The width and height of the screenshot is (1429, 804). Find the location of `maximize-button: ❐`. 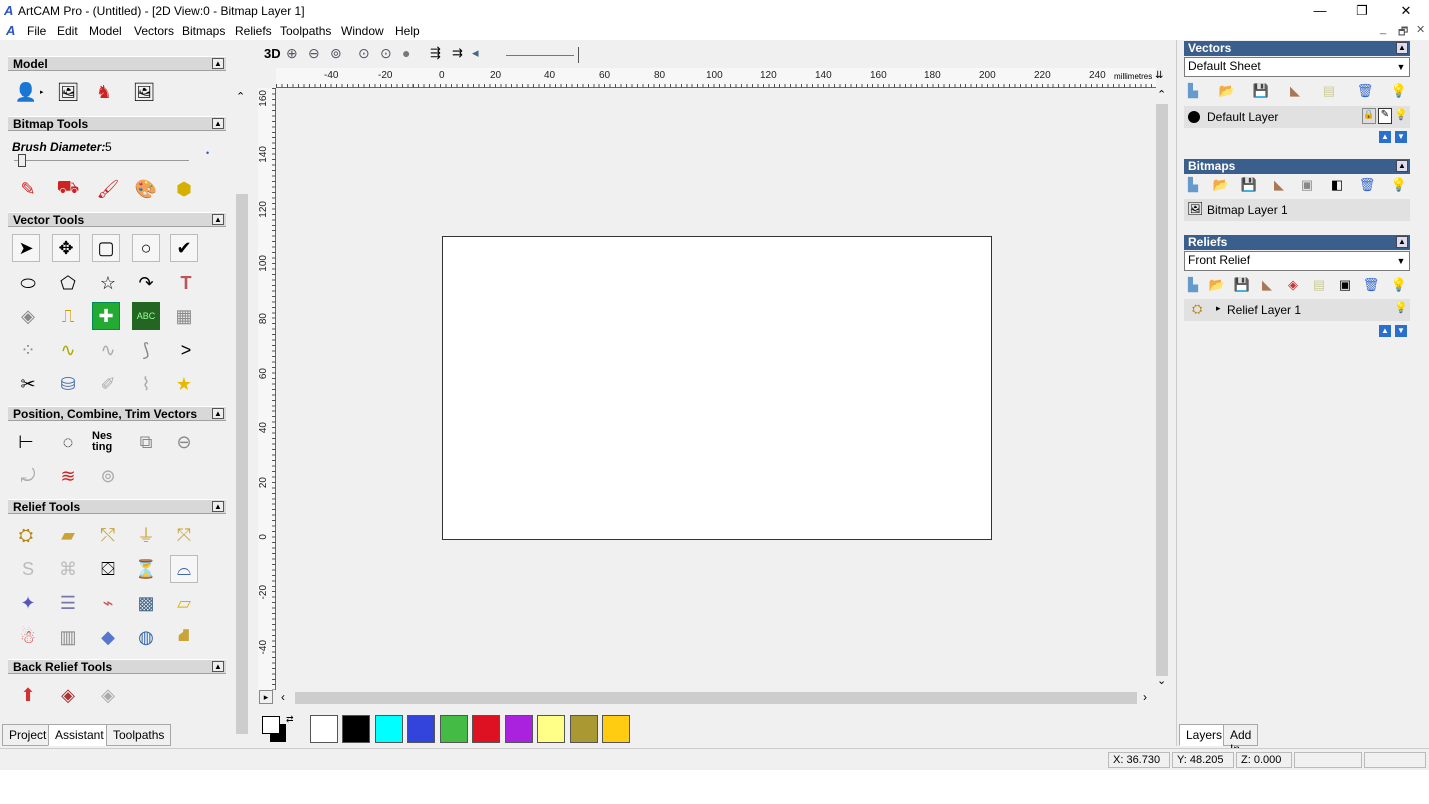

maximize-button: ❐ is located at coordinates (1362, 11).